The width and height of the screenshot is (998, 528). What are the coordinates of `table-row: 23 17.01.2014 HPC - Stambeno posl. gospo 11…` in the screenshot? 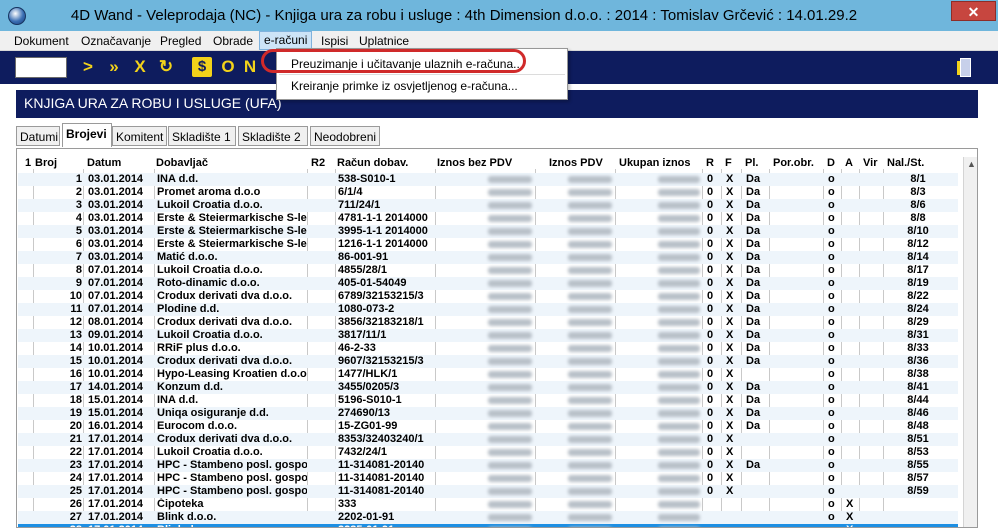 It's located at (488, 465).